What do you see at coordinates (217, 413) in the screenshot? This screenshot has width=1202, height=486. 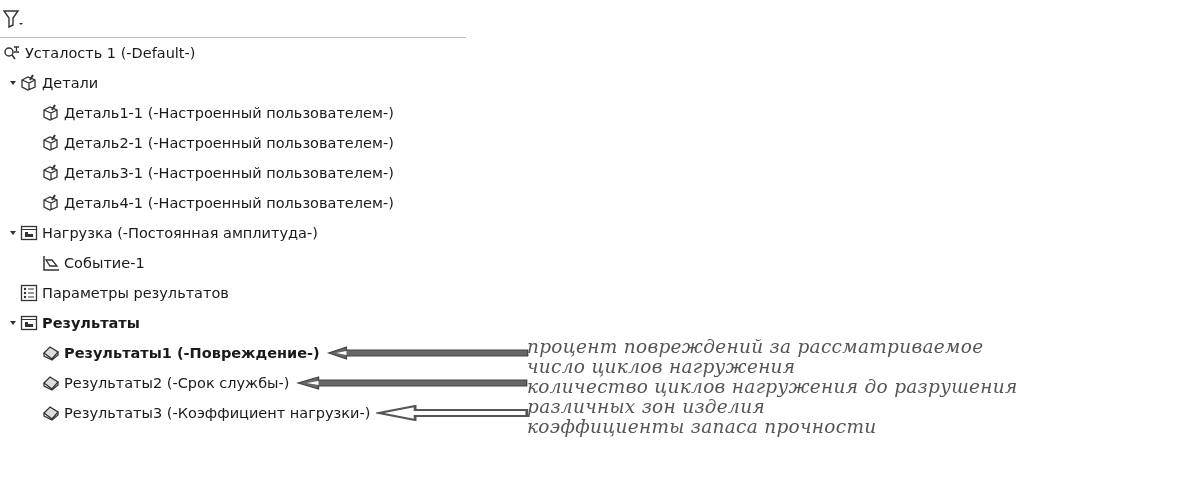 I see `tree-item: Результаты3 (-Коэффициент нагрузки-)` at bounding box center [217, 413].